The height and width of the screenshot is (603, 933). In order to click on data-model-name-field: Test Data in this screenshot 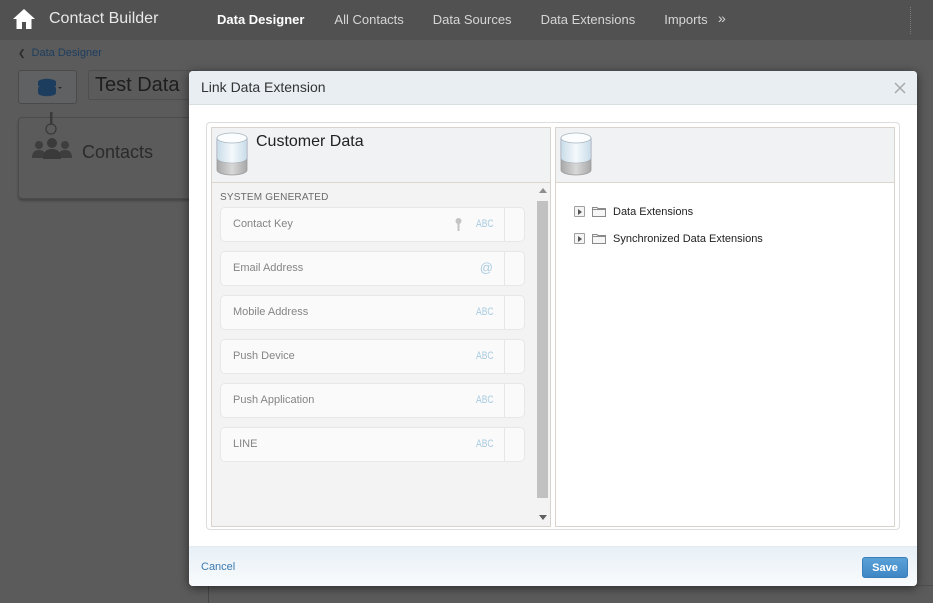, I will do `click(143, 85)`.